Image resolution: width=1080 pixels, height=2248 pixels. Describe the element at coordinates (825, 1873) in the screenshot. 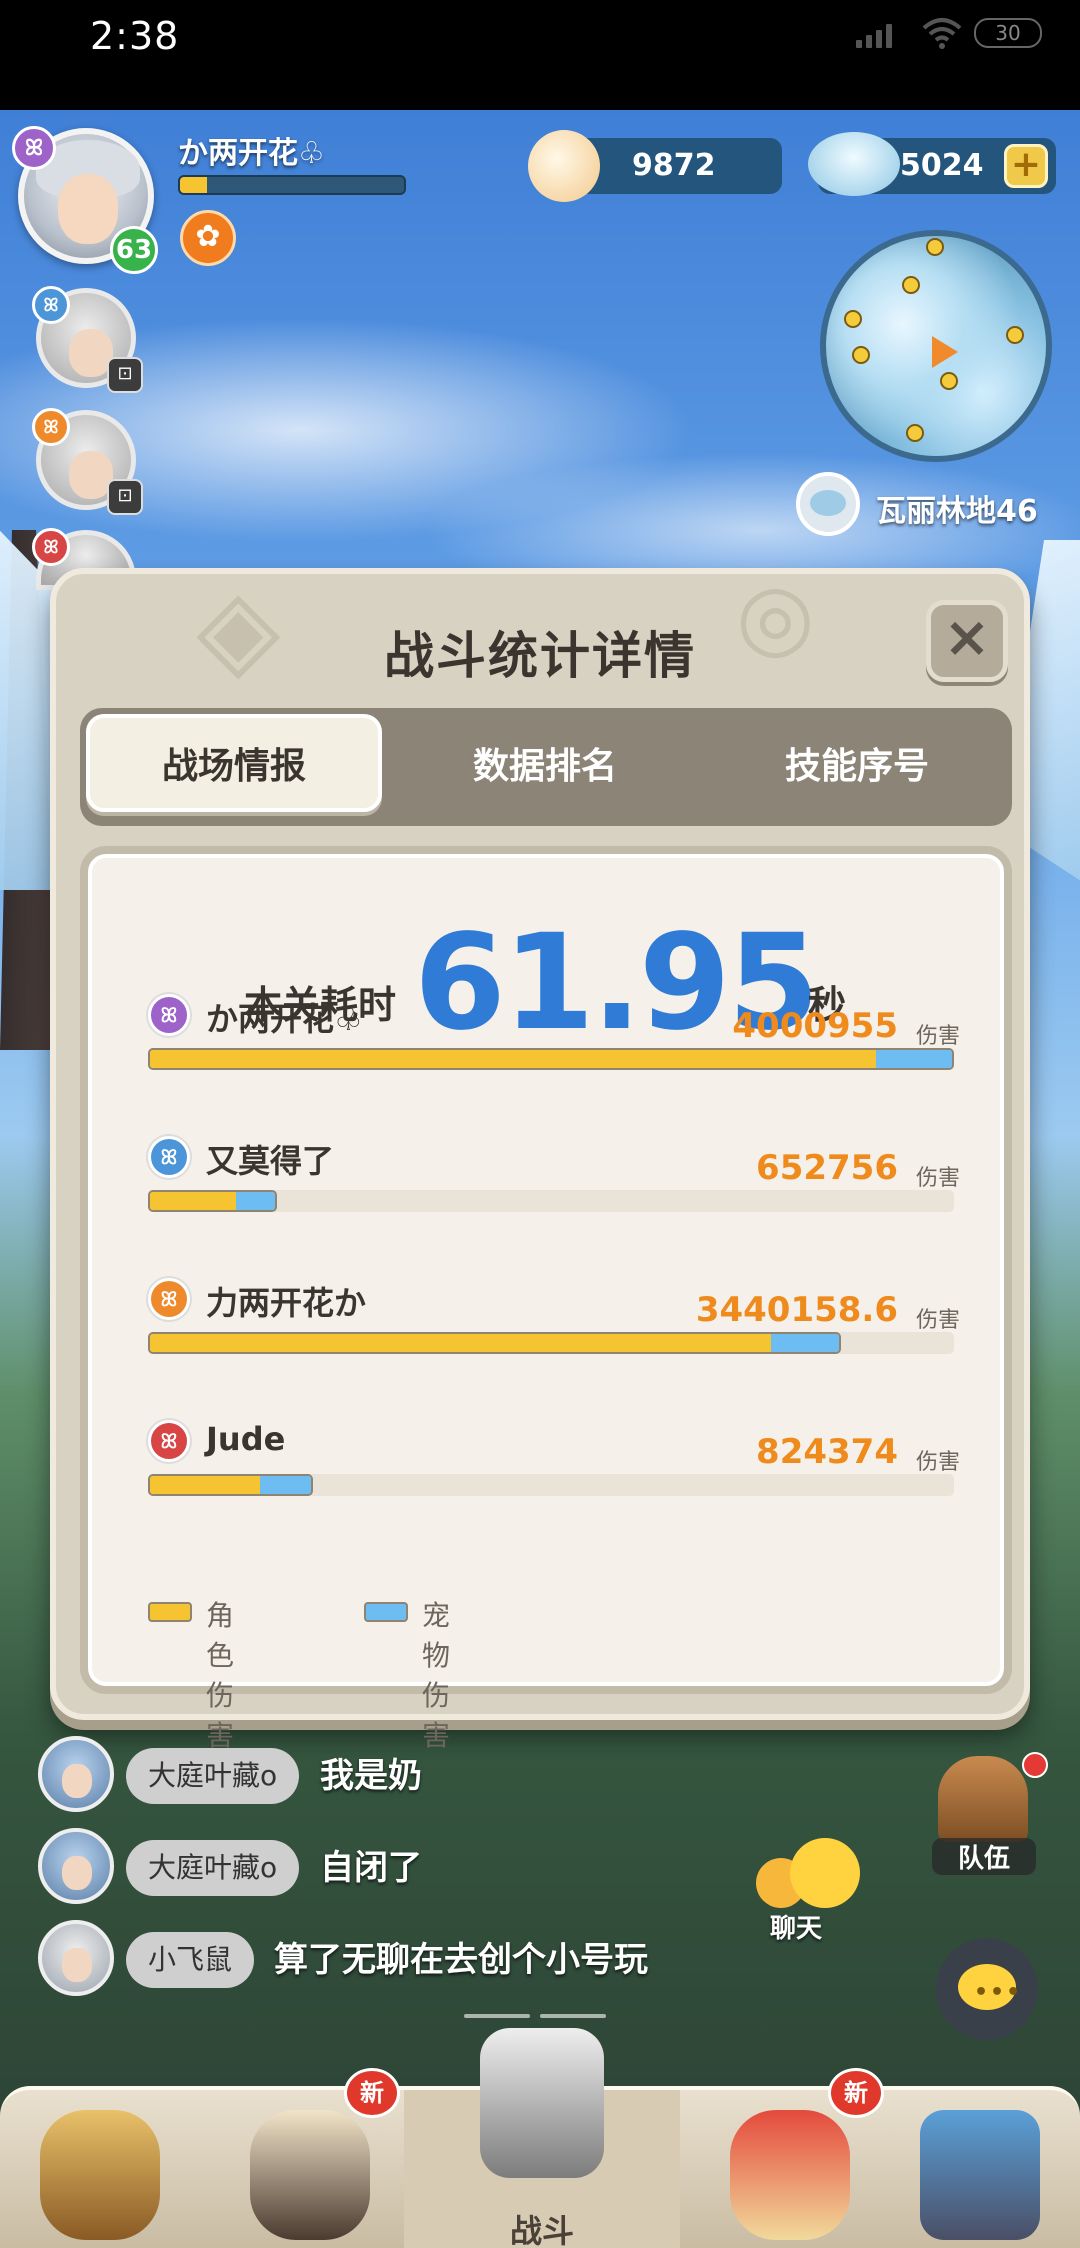

I see `chat-mascot-icon` at that location.